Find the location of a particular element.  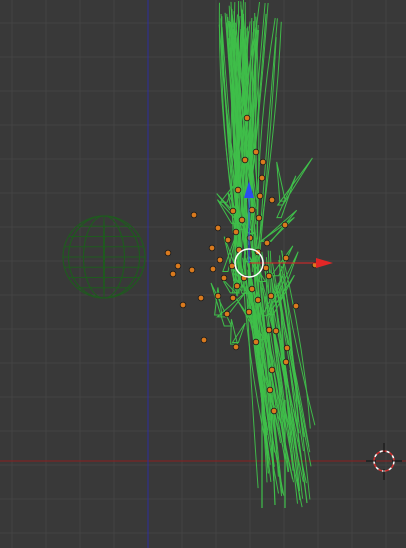

sphere-object is located at coordinates (104, 257).